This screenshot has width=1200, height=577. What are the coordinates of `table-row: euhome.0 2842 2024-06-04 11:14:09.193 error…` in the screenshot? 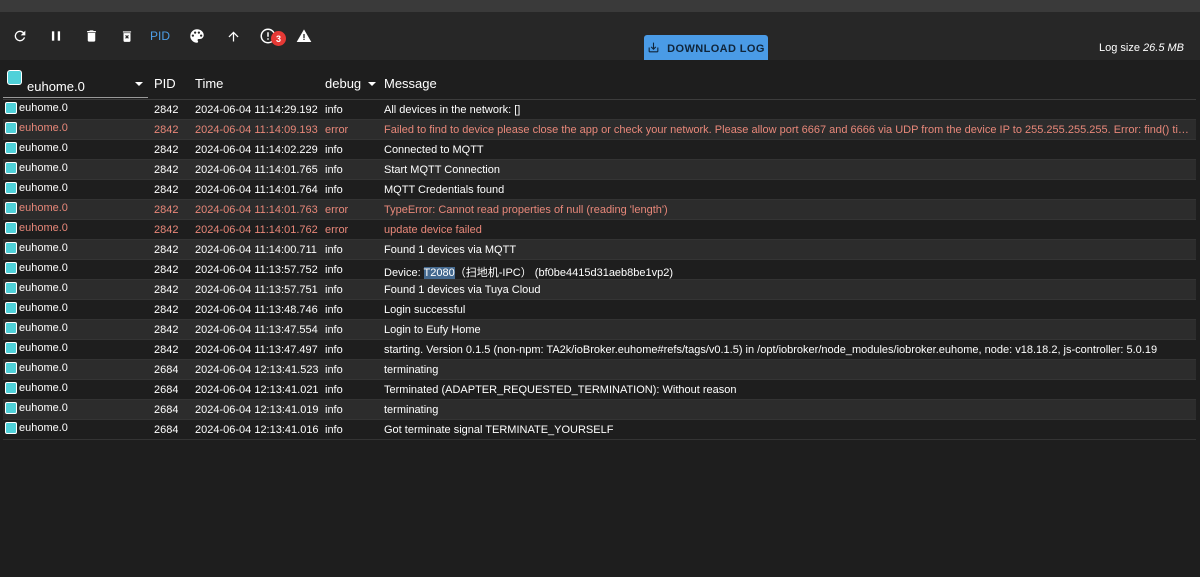 It's located at (599, 130).